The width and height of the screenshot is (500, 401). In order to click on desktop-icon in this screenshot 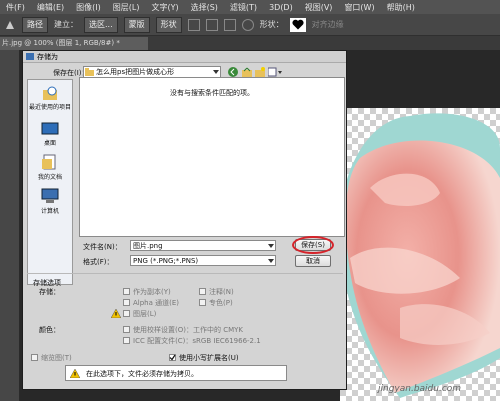, I will do `click(50, 128)`.